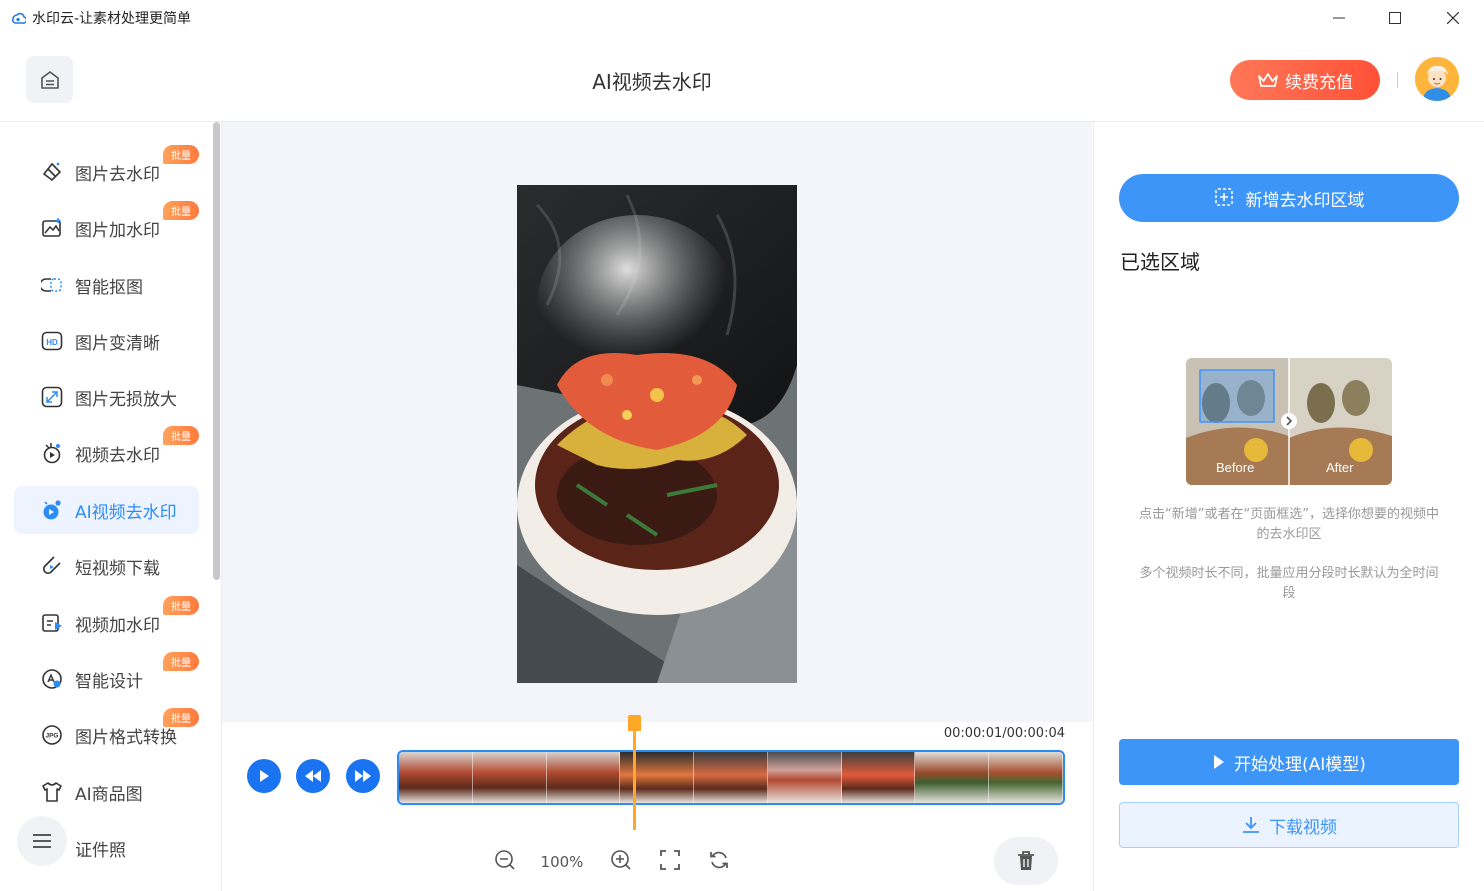  I want to click on video-image, so click(657, 434).